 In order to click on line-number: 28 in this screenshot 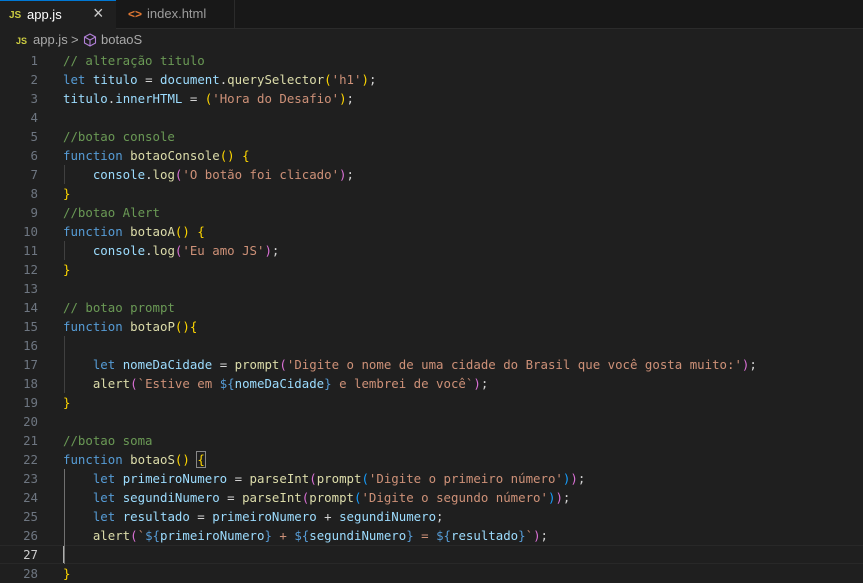, I will do `click(30, 573)`.